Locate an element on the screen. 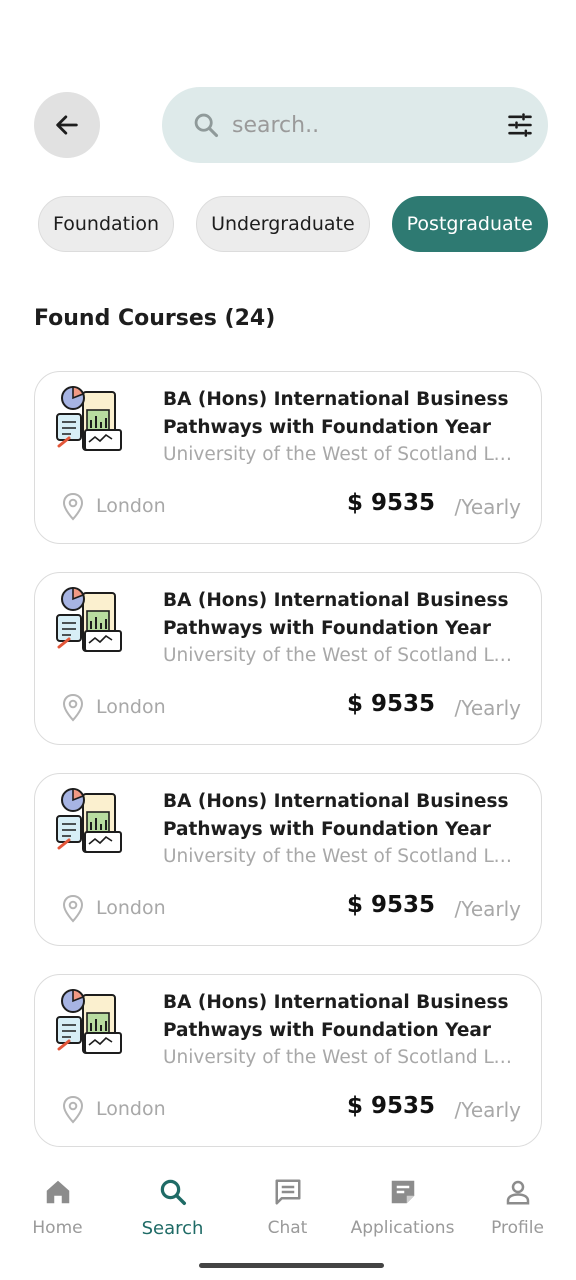  chip-postgraduate: Postgraduate is located at coordinates (469, 224).